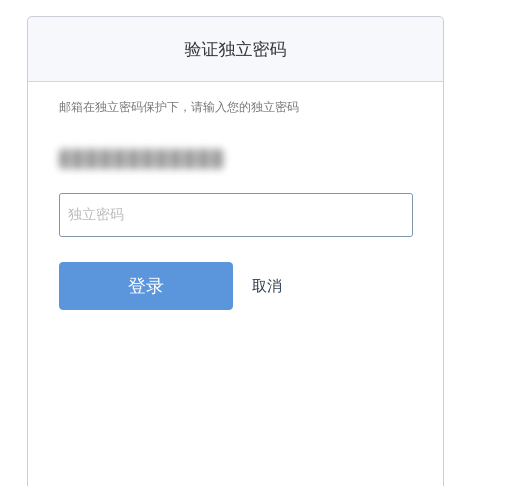  I want to click on description-text: 邮箱在独立密码保护下，请输入您的独立密码, so click(179, 107).